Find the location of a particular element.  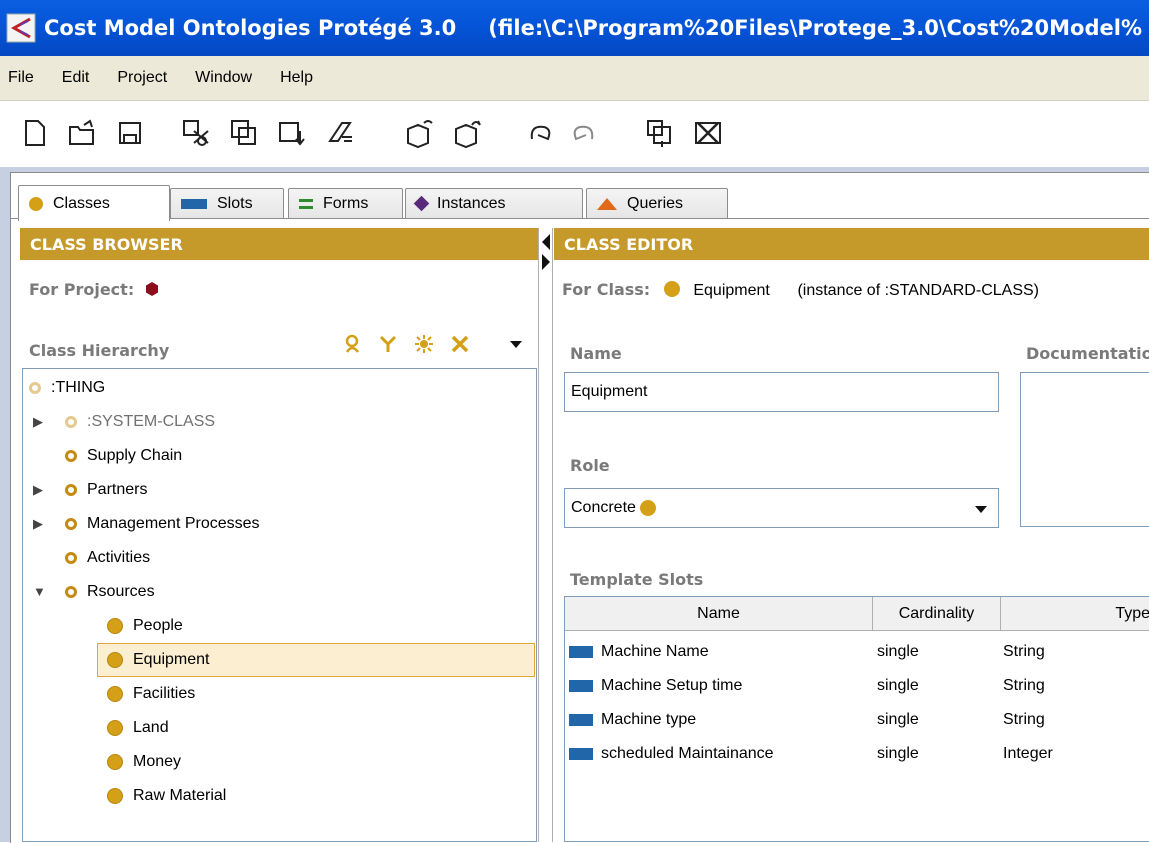

role-label: Role is located at coordinates (590, 465).